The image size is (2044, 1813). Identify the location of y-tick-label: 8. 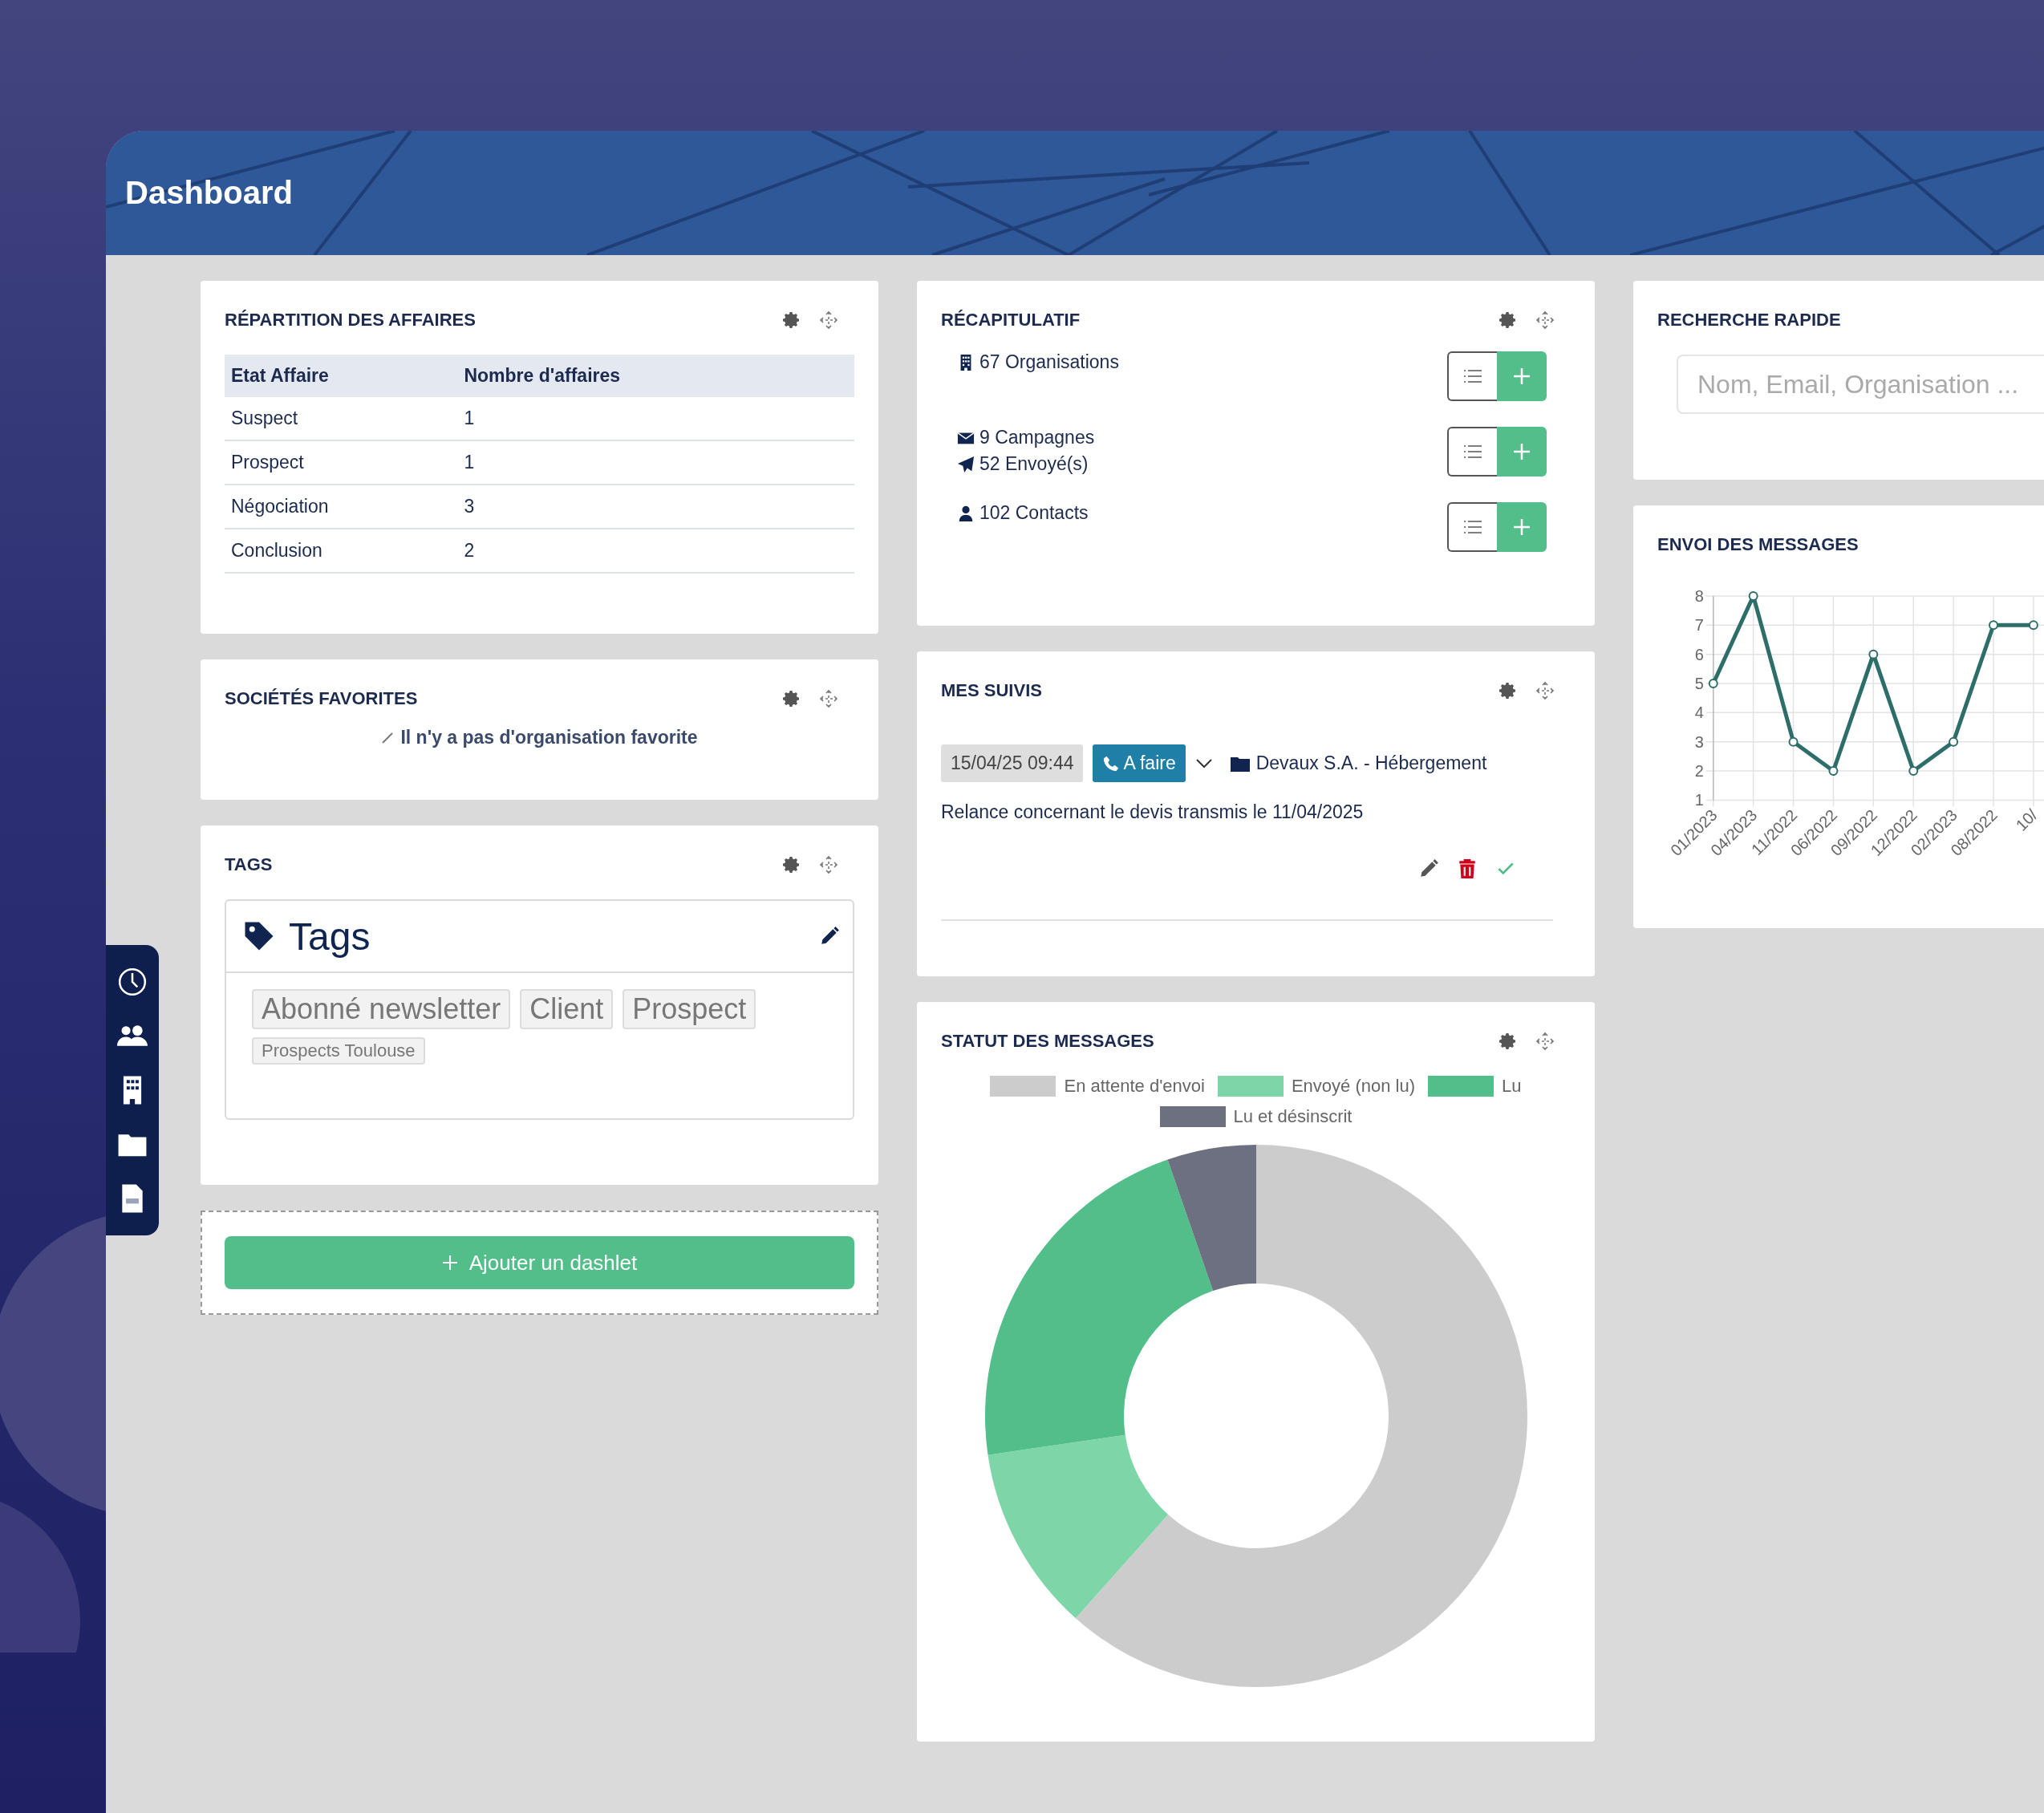
(1699, 595).